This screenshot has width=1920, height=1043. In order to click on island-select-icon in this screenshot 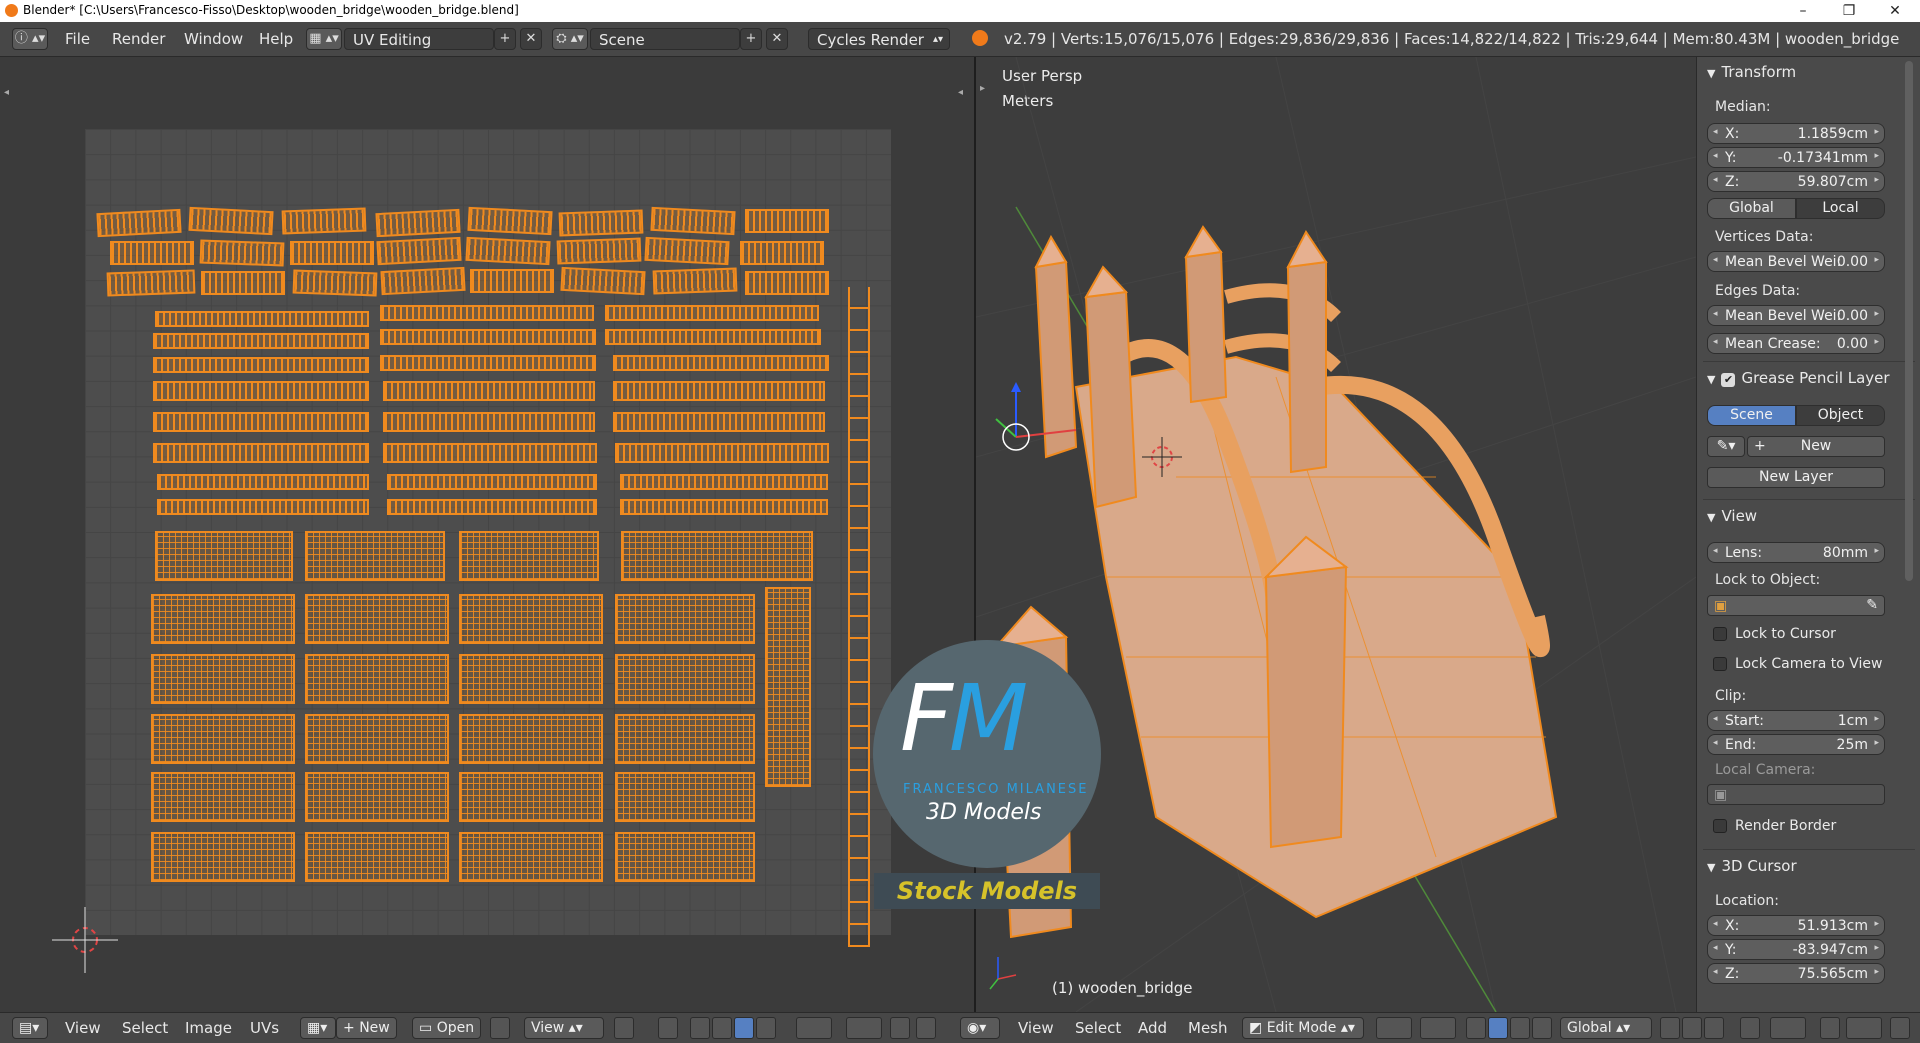, I will do `click(766, 1028)`.